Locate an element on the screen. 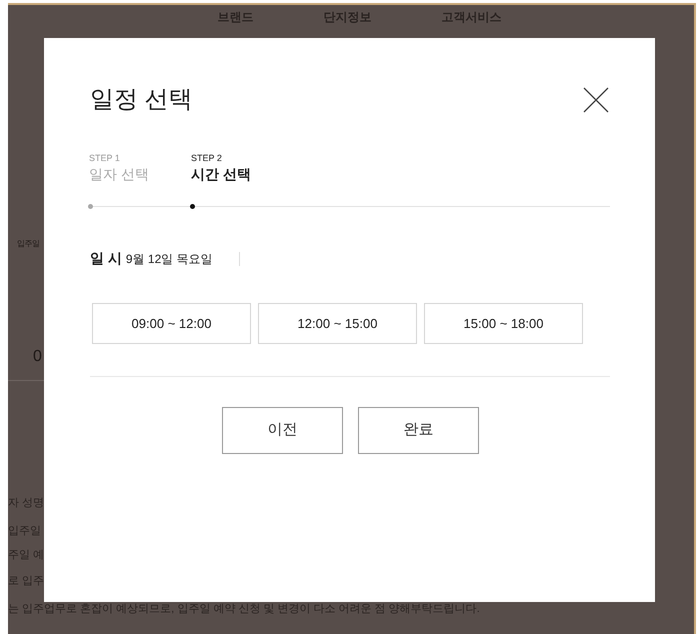  dialog-button: 이전 is located at coordinates (282, 430).